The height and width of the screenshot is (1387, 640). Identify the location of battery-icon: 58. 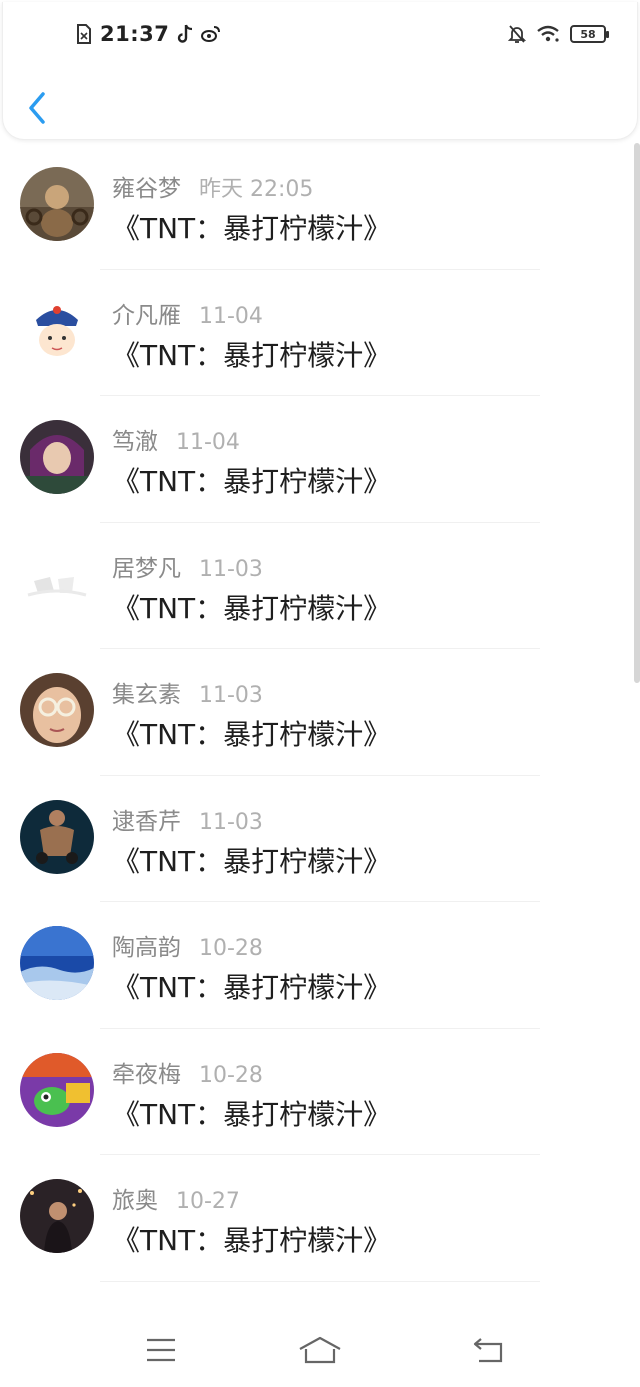
(589, 34).